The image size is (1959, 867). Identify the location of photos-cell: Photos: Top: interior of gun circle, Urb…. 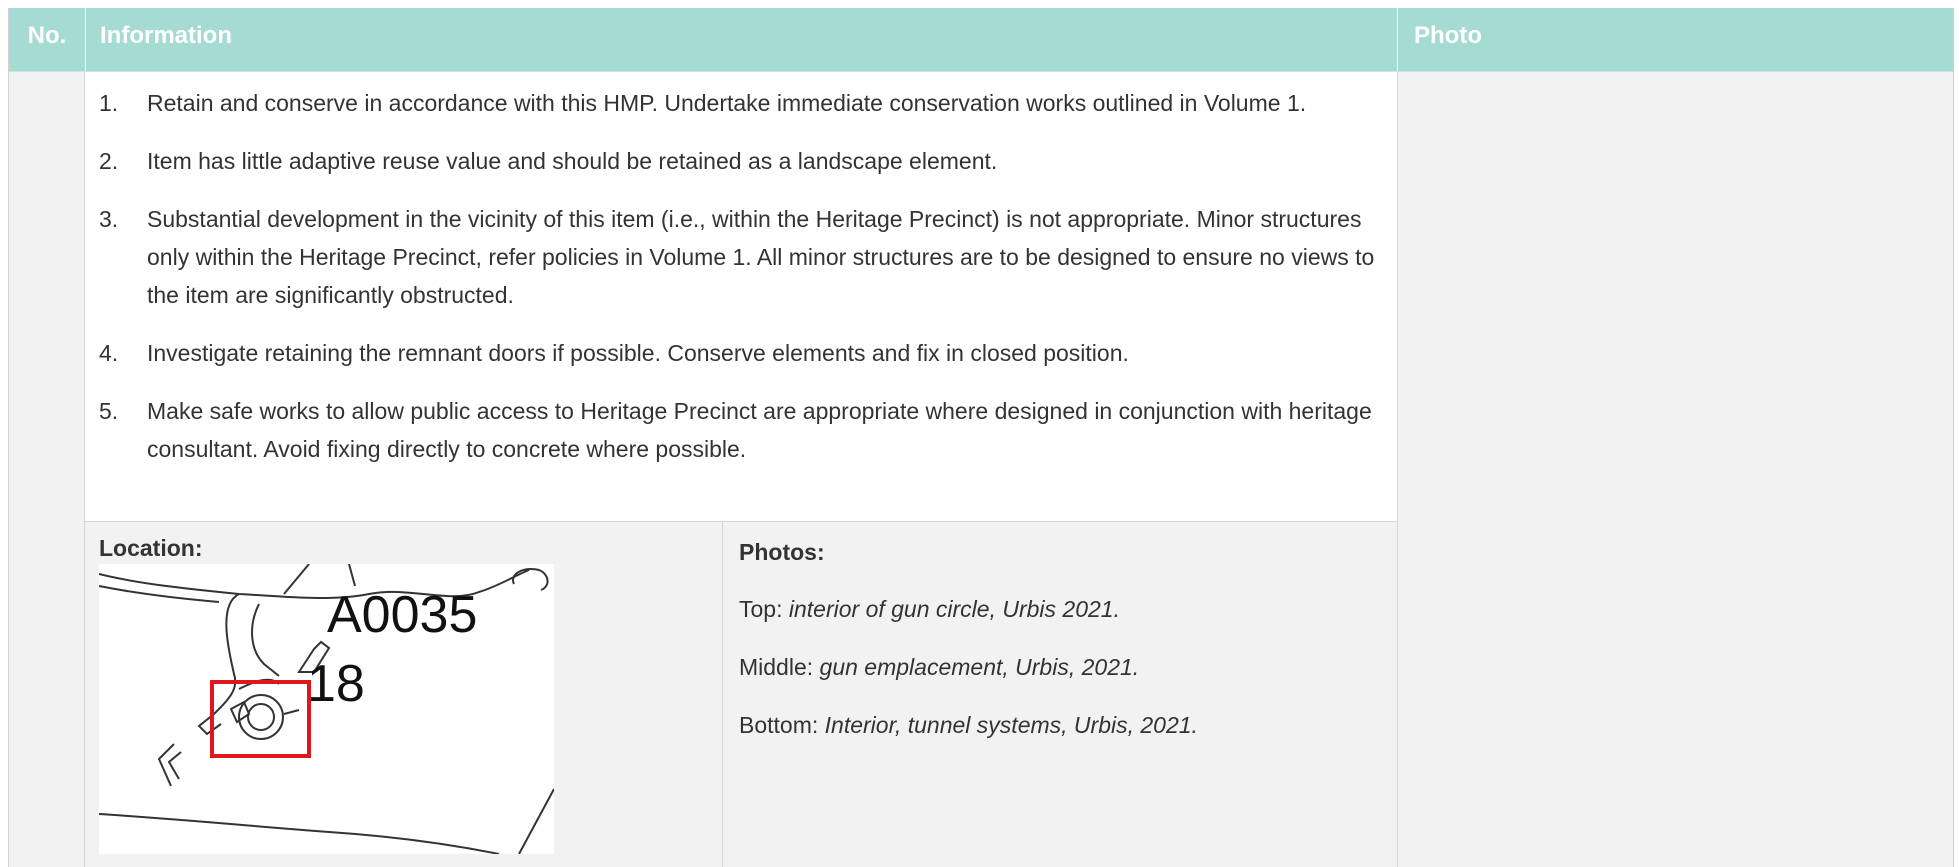
(1060, 694).